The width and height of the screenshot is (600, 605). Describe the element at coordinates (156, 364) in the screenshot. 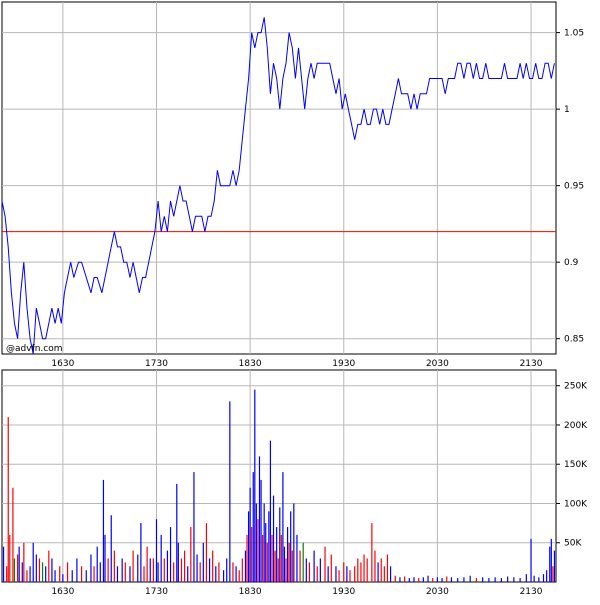

I see `price-x-tick-label: 1730` at that location.